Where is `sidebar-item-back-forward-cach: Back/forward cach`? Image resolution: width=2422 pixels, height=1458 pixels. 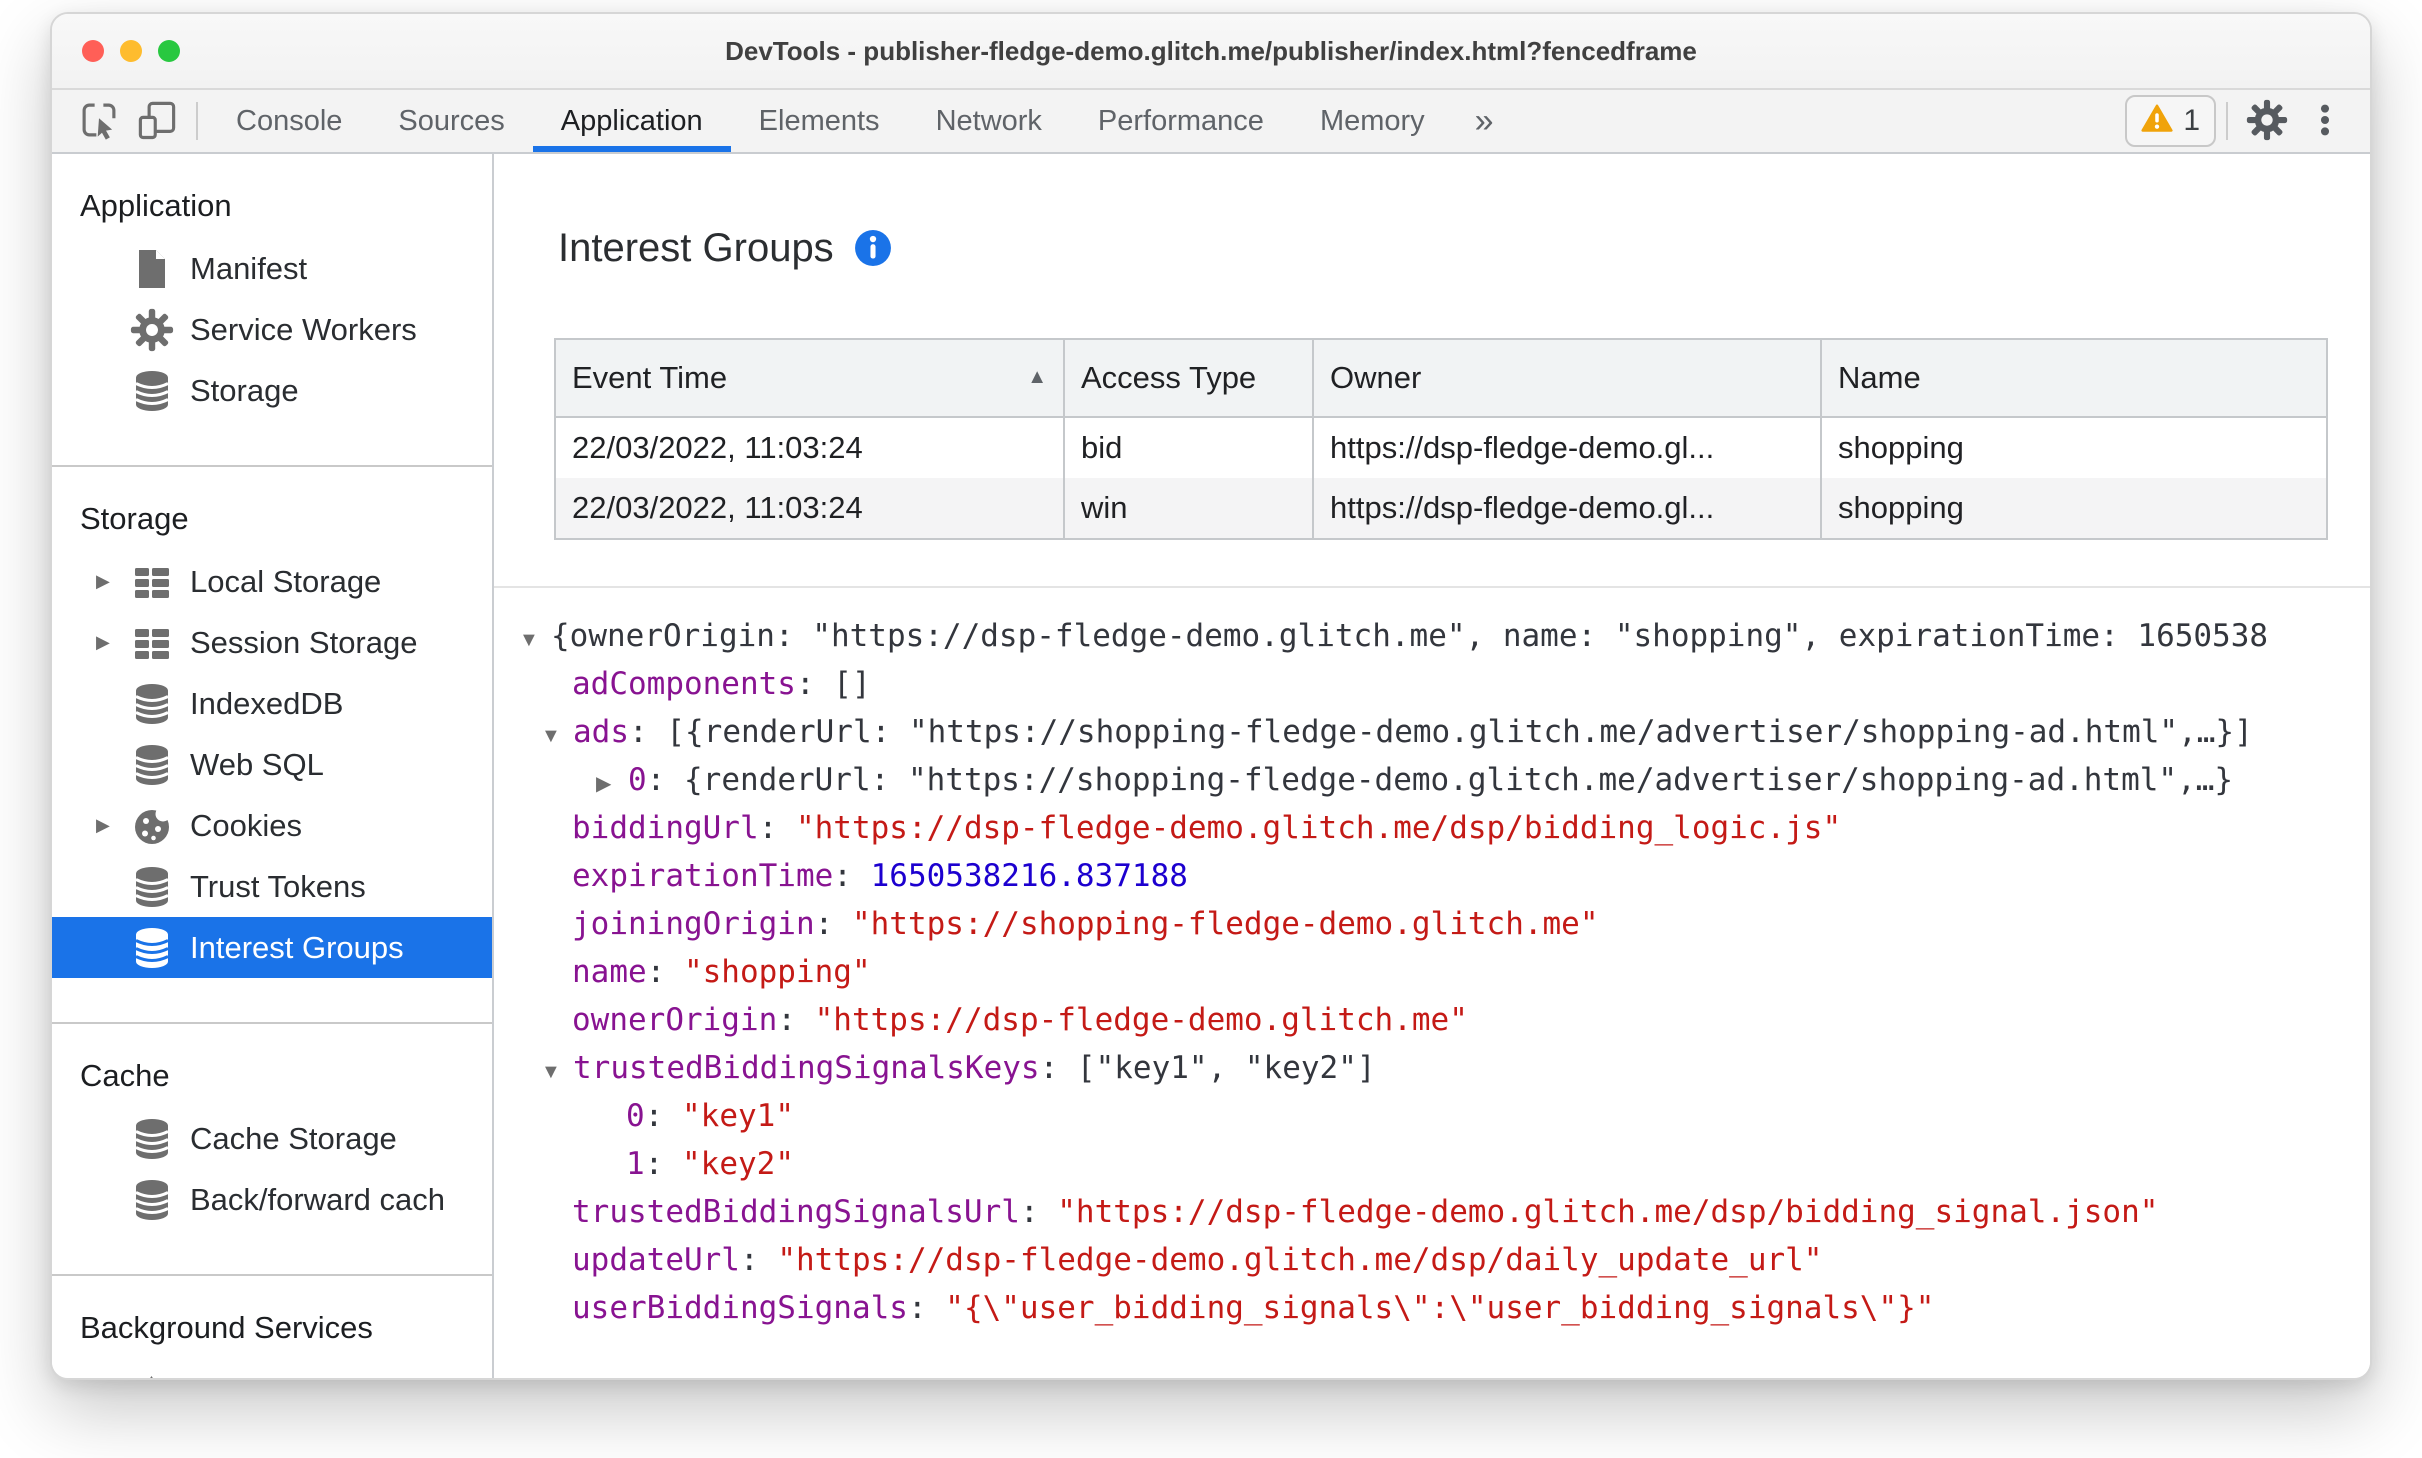
sidebar-item-back-forward-cach: Back/forward cach is located at coordinates (272, 1199).